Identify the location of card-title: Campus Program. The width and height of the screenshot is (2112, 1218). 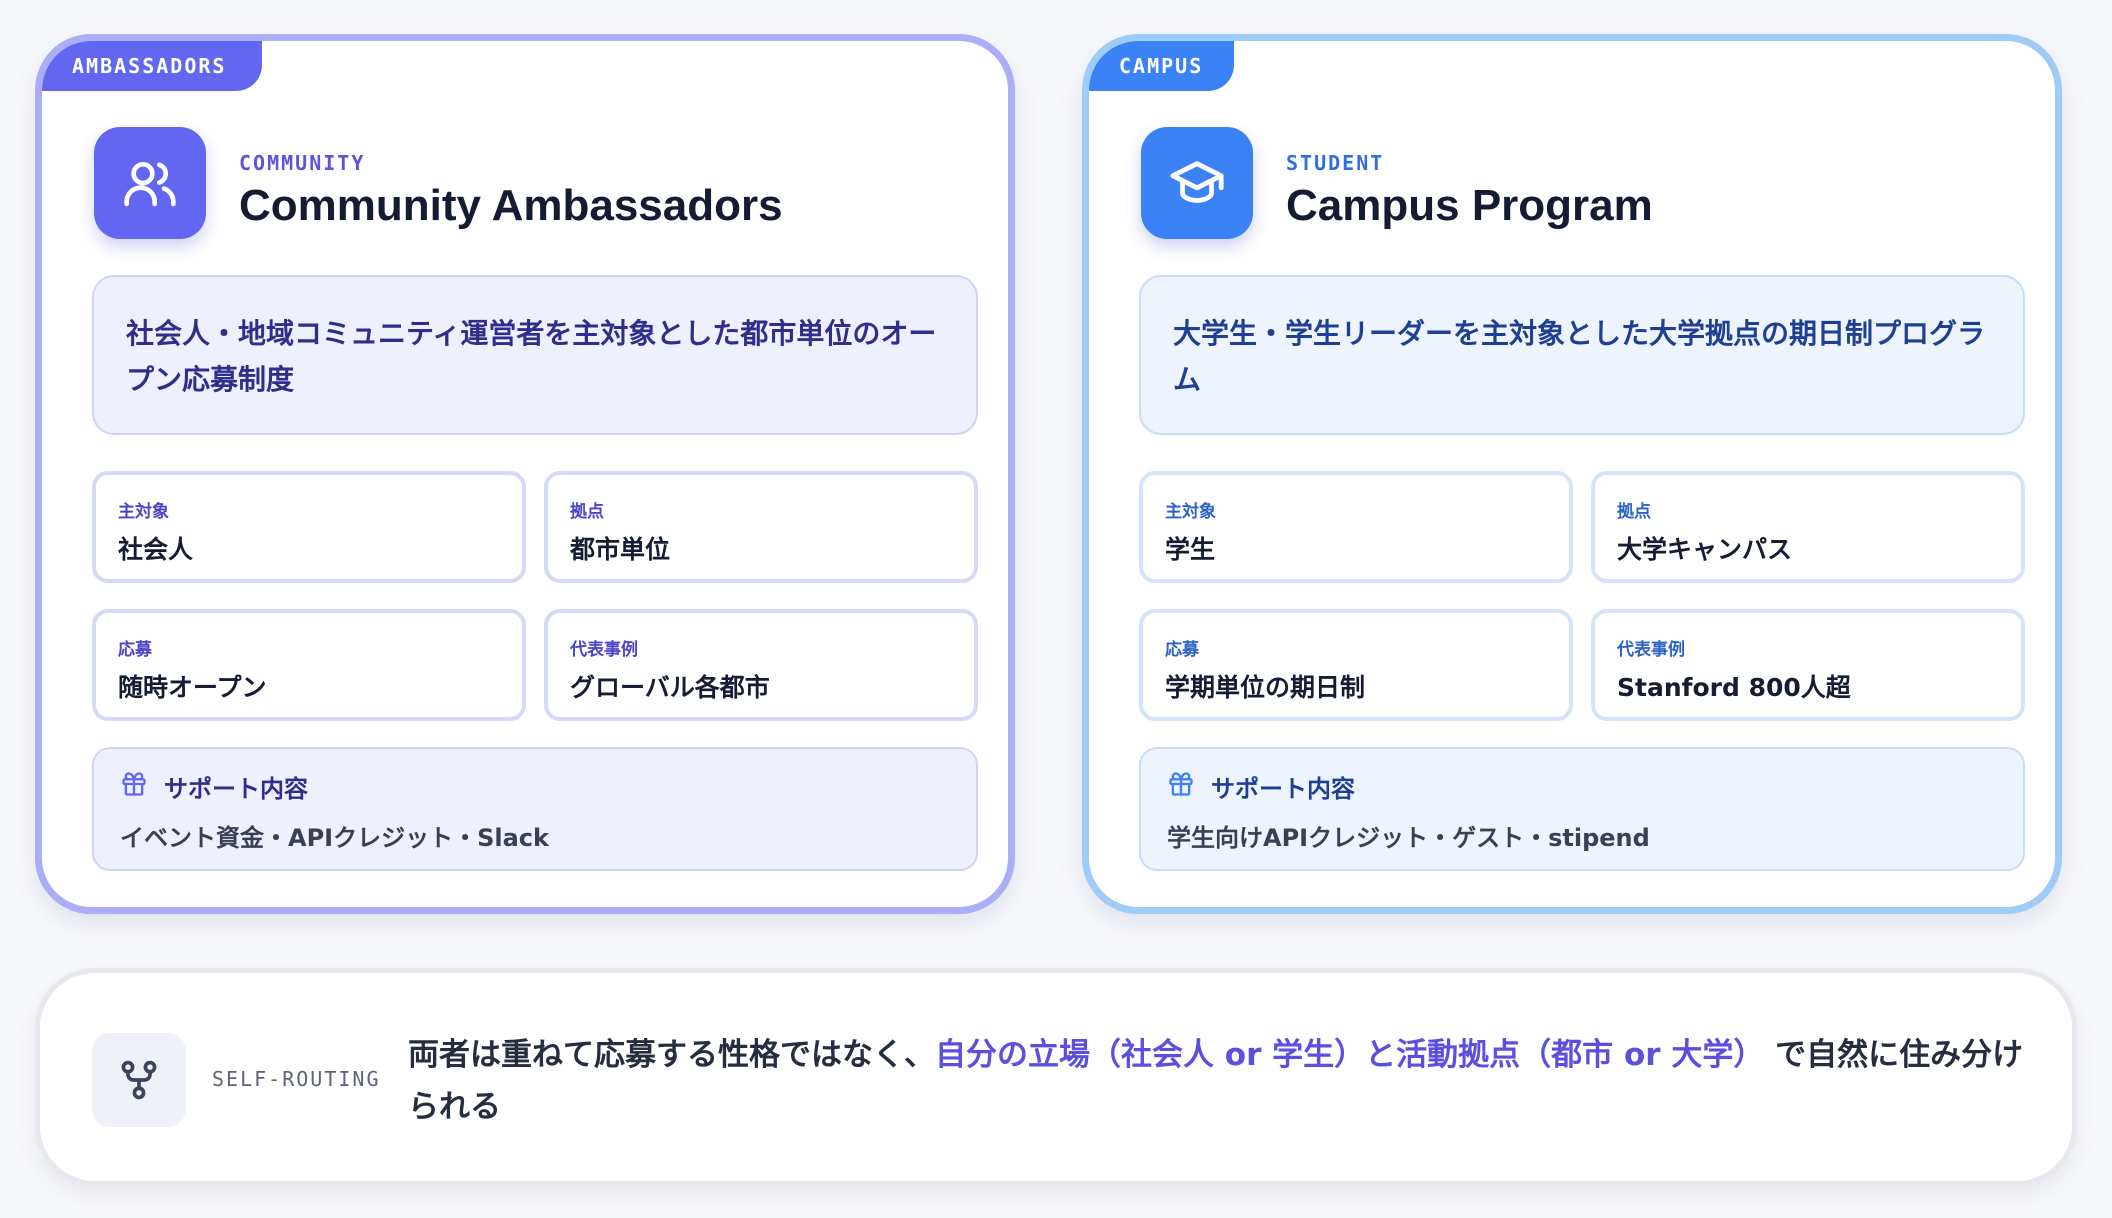
(1469, 205).